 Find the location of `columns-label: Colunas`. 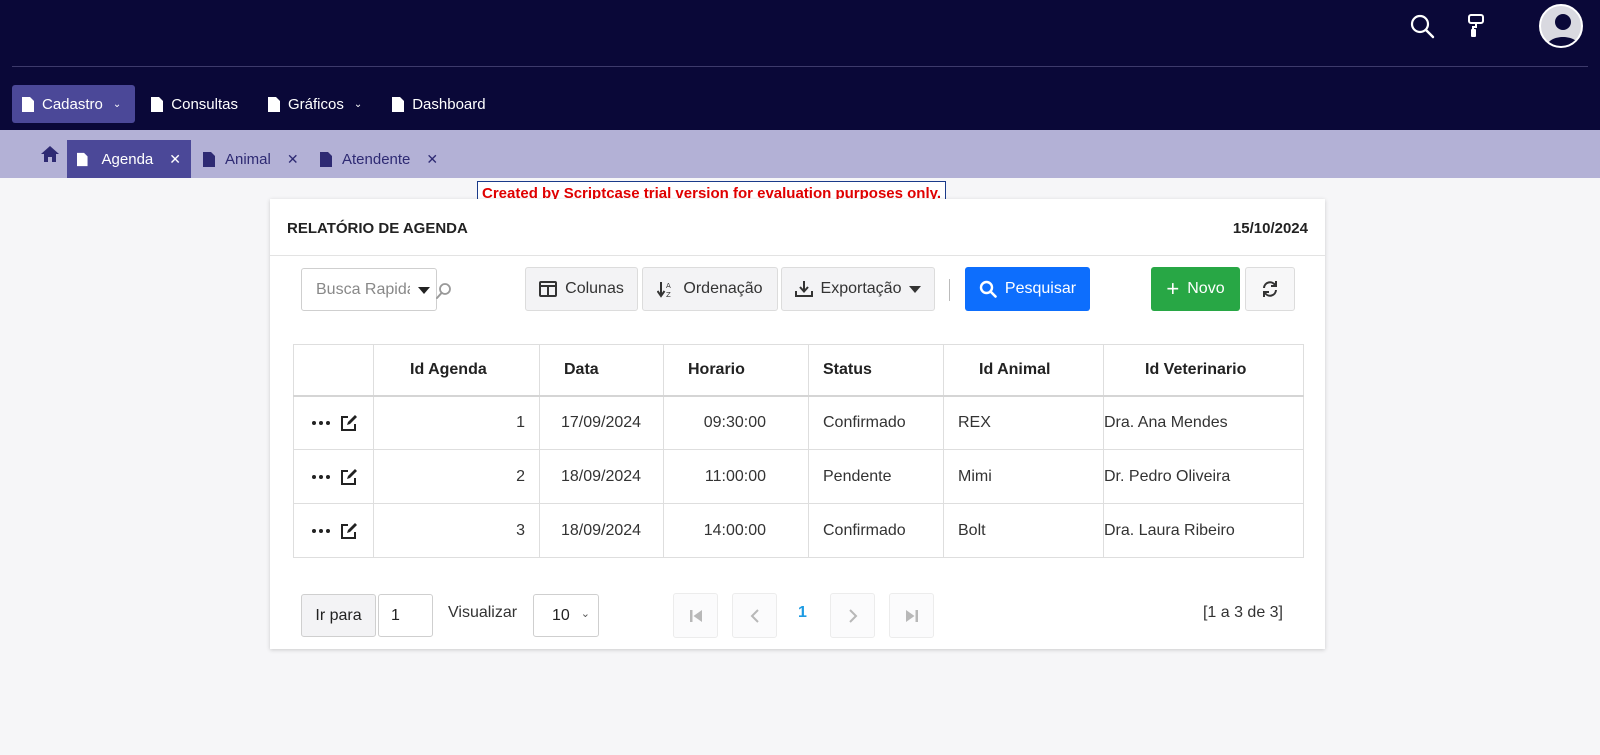

columns-label: Colunas is located at coordinates (594, 288).